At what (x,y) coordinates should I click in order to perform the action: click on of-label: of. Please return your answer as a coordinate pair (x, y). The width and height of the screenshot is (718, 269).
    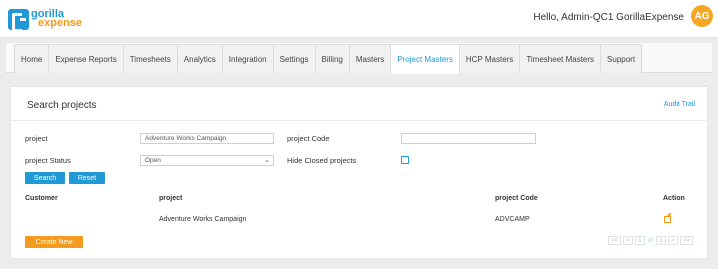
    Looking at the image, I should click on (650, 240).